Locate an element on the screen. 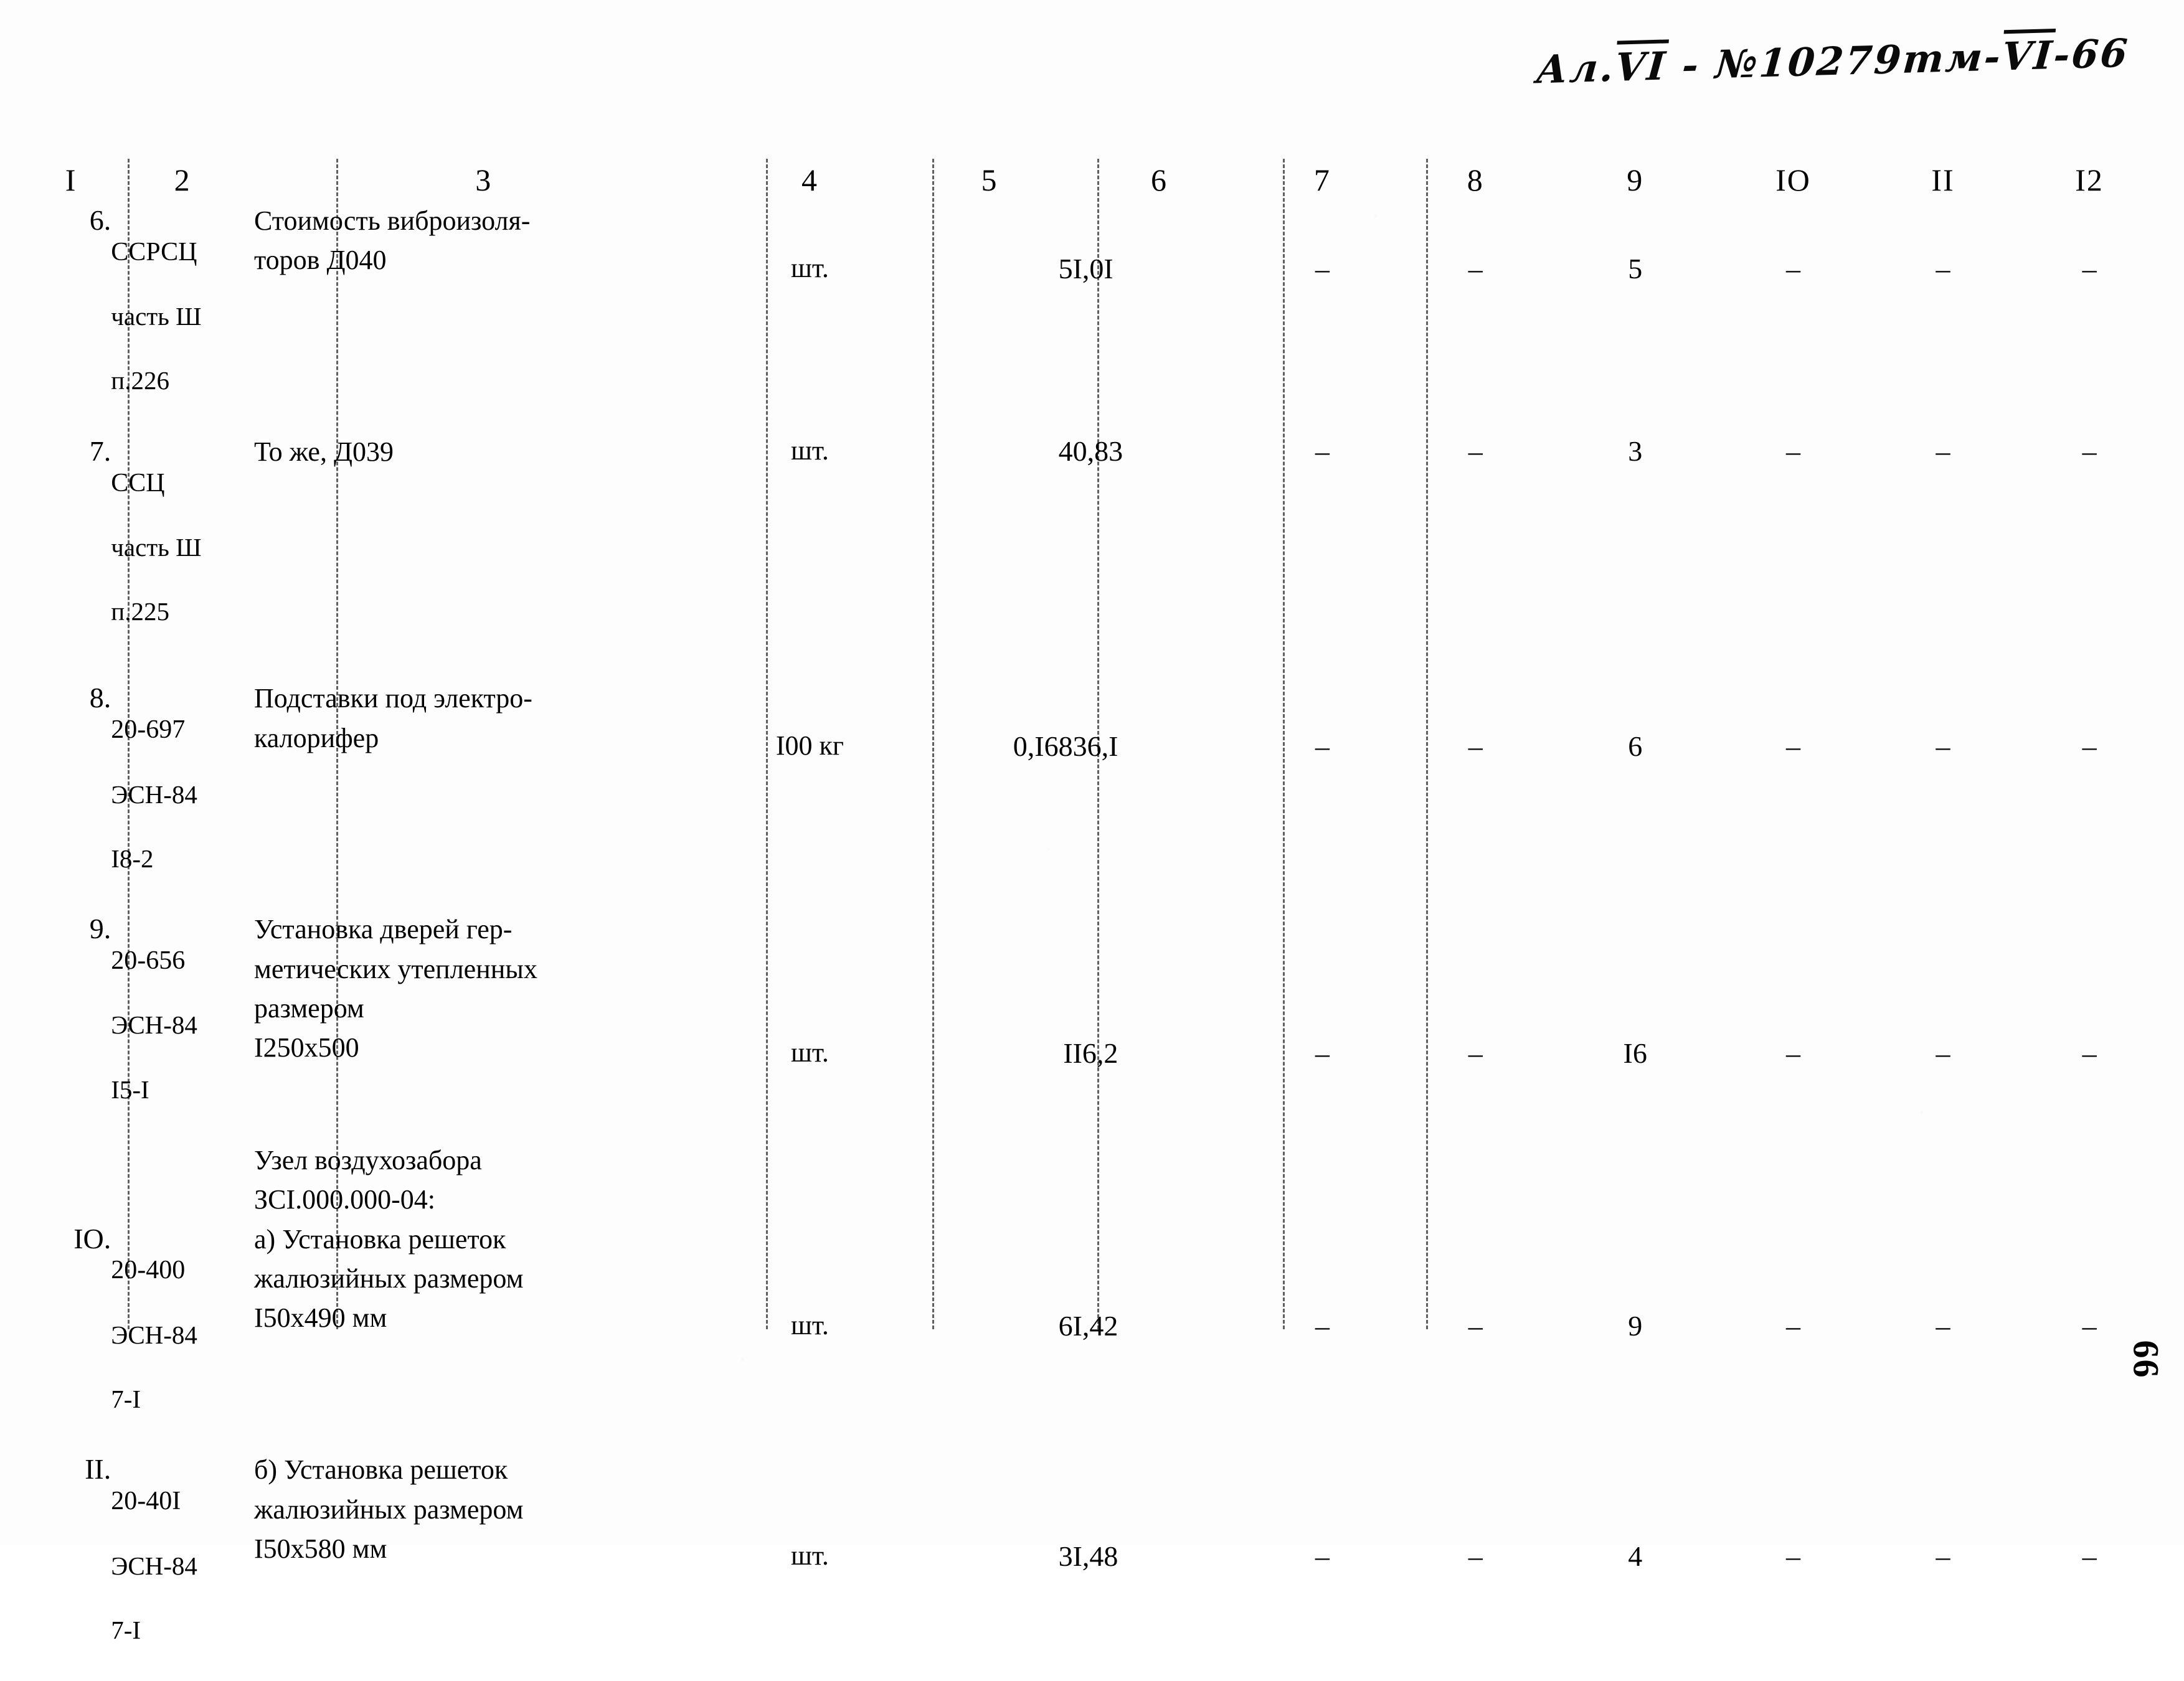 This screenshot has height=1681, width=2184. table-header-row: I 2 3 4 5 6 7 8 9 IO II I2 is located at coordinates (1096, 180).